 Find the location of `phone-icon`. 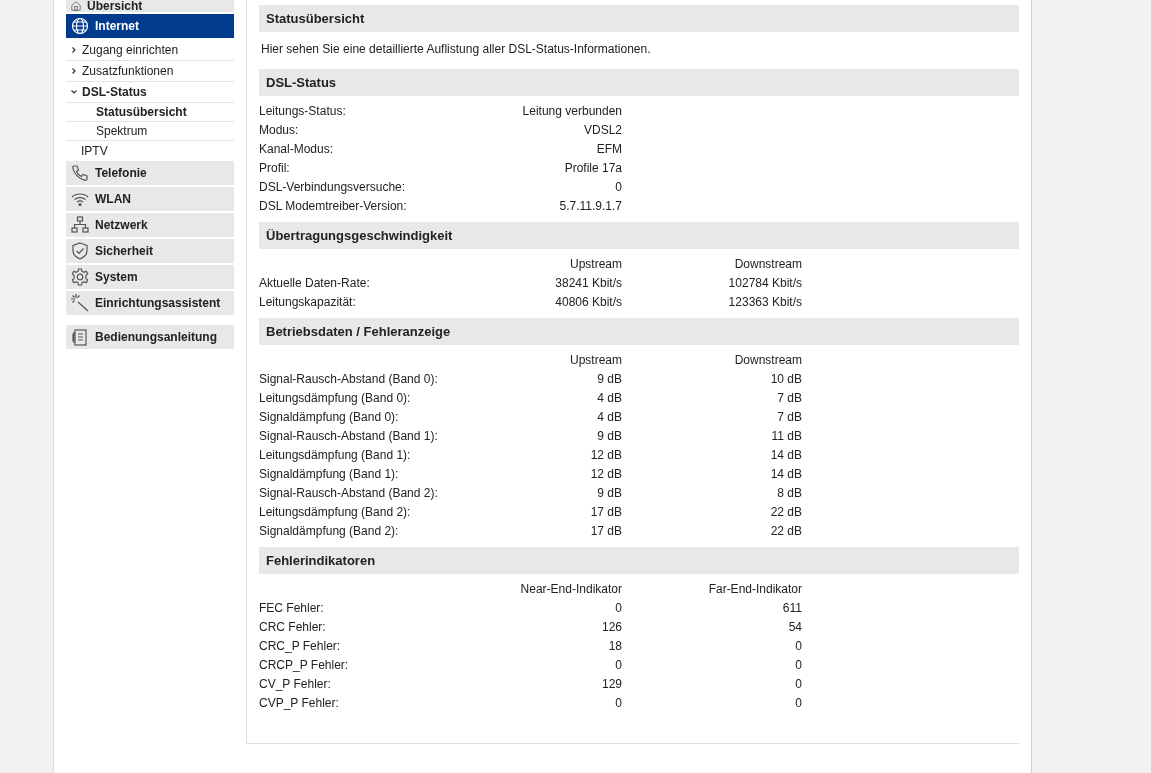

phone-icon is located at coordinates (80, 173).